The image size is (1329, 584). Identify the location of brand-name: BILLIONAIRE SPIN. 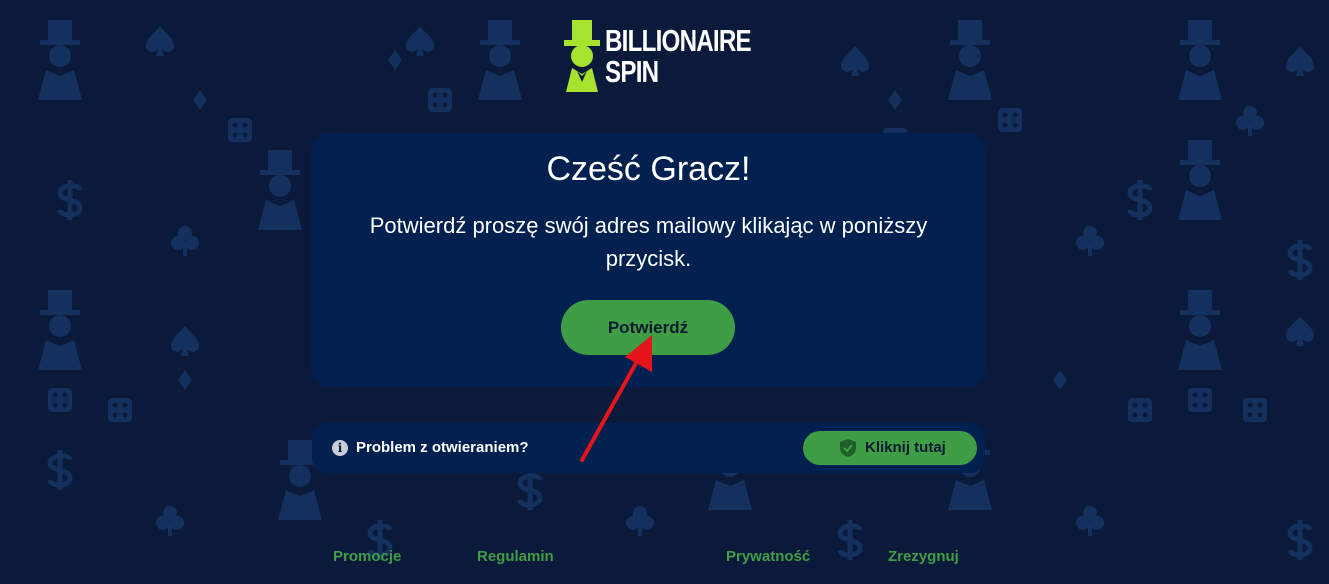
(678, 56).